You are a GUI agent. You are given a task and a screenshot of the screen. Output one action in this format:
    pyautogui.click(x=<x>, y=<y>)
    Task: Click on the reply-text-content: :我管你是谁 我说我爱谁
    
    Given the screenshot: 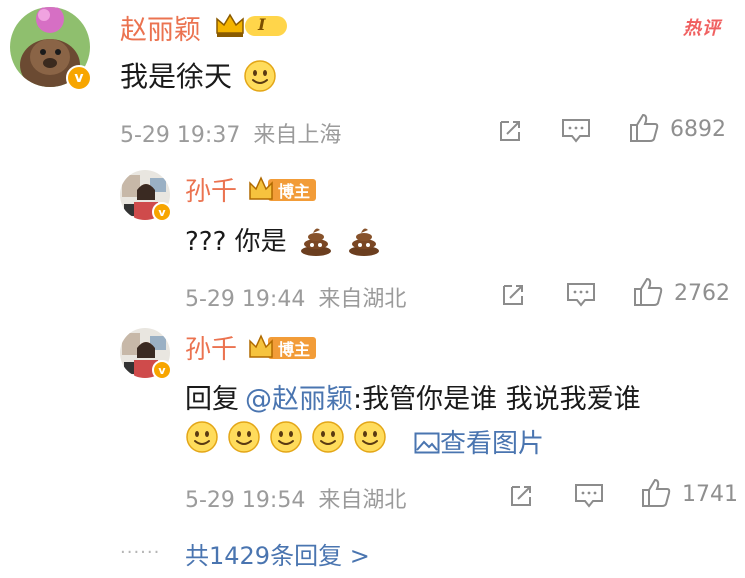 What is the action you would take?
    pyautogui.click(x=497, y=399)
    